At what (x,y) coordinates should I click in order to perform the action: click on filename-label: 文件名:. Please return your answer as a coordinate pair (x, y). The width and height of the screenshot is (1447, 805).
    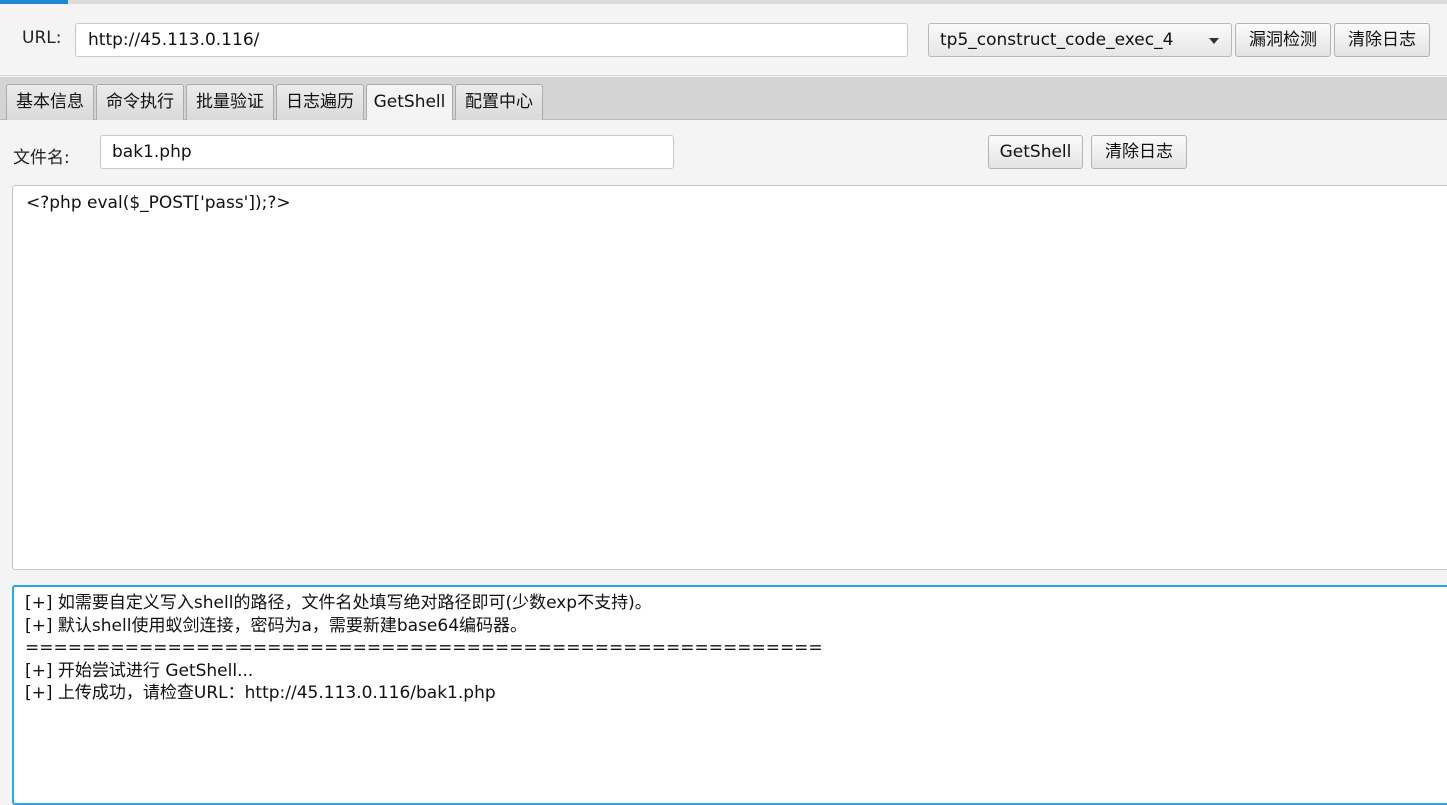
    Looking at the image, I should click on (41, 158).